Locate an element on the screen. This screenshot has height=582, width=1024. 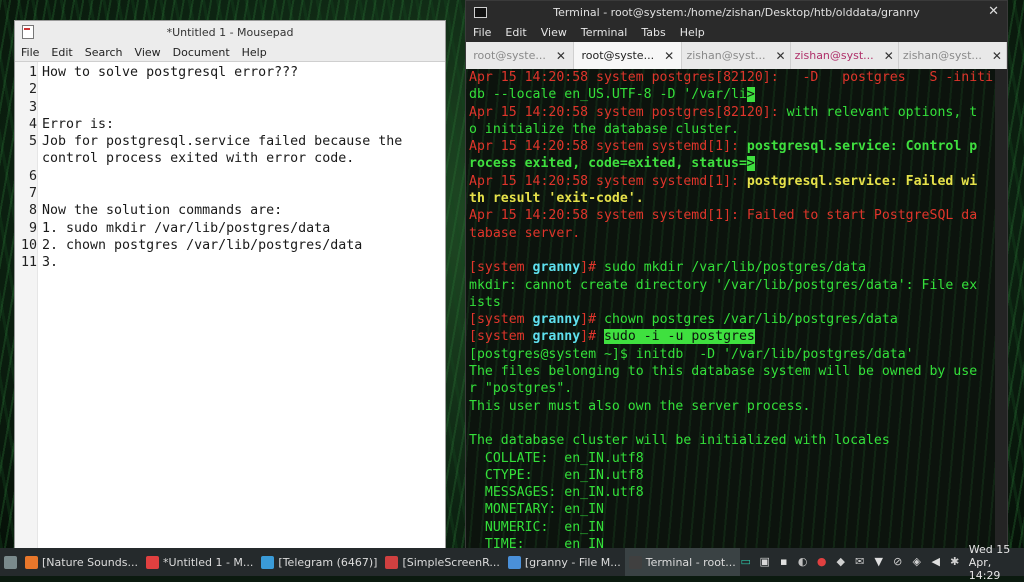
editor-line: 11 3. is located at coordinates (211, 262).